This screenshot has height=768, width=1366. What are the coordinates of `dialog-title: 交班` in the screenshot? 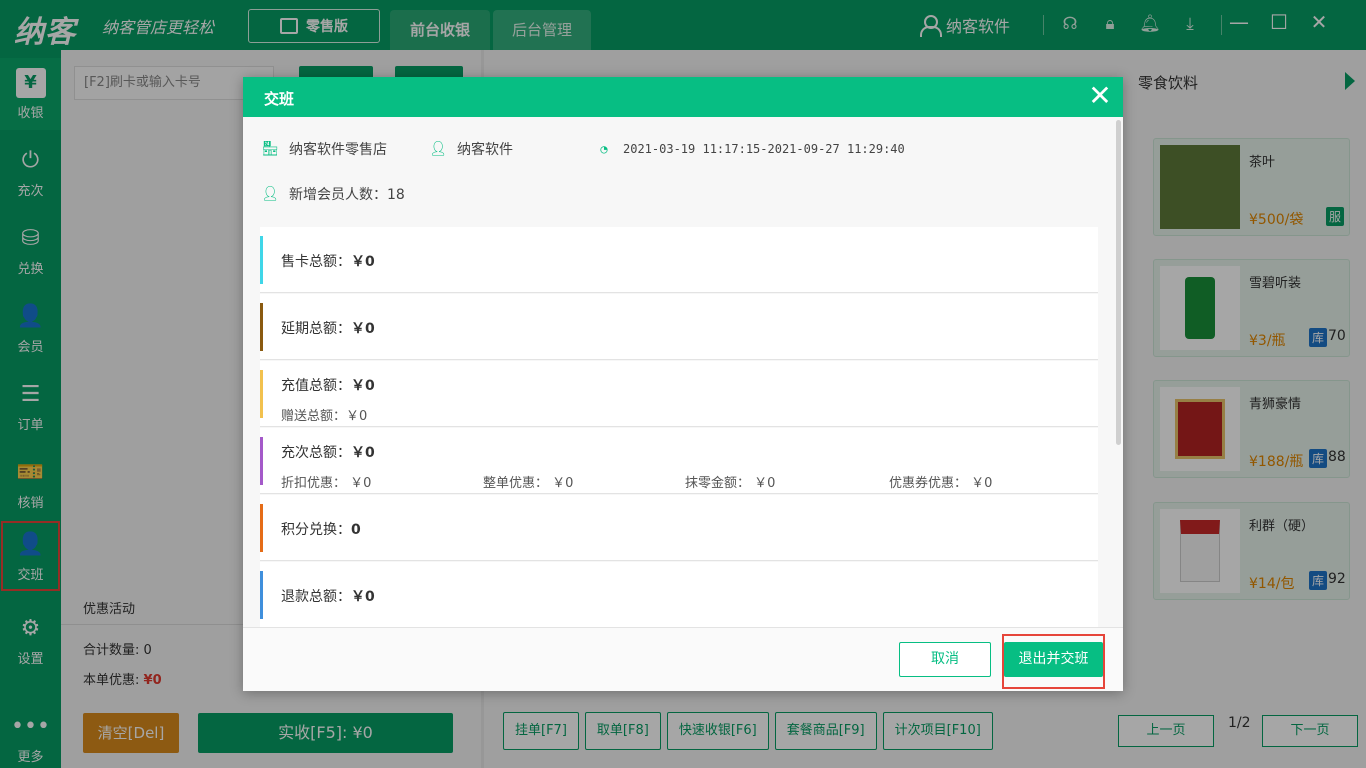 It's located at (279, 99).